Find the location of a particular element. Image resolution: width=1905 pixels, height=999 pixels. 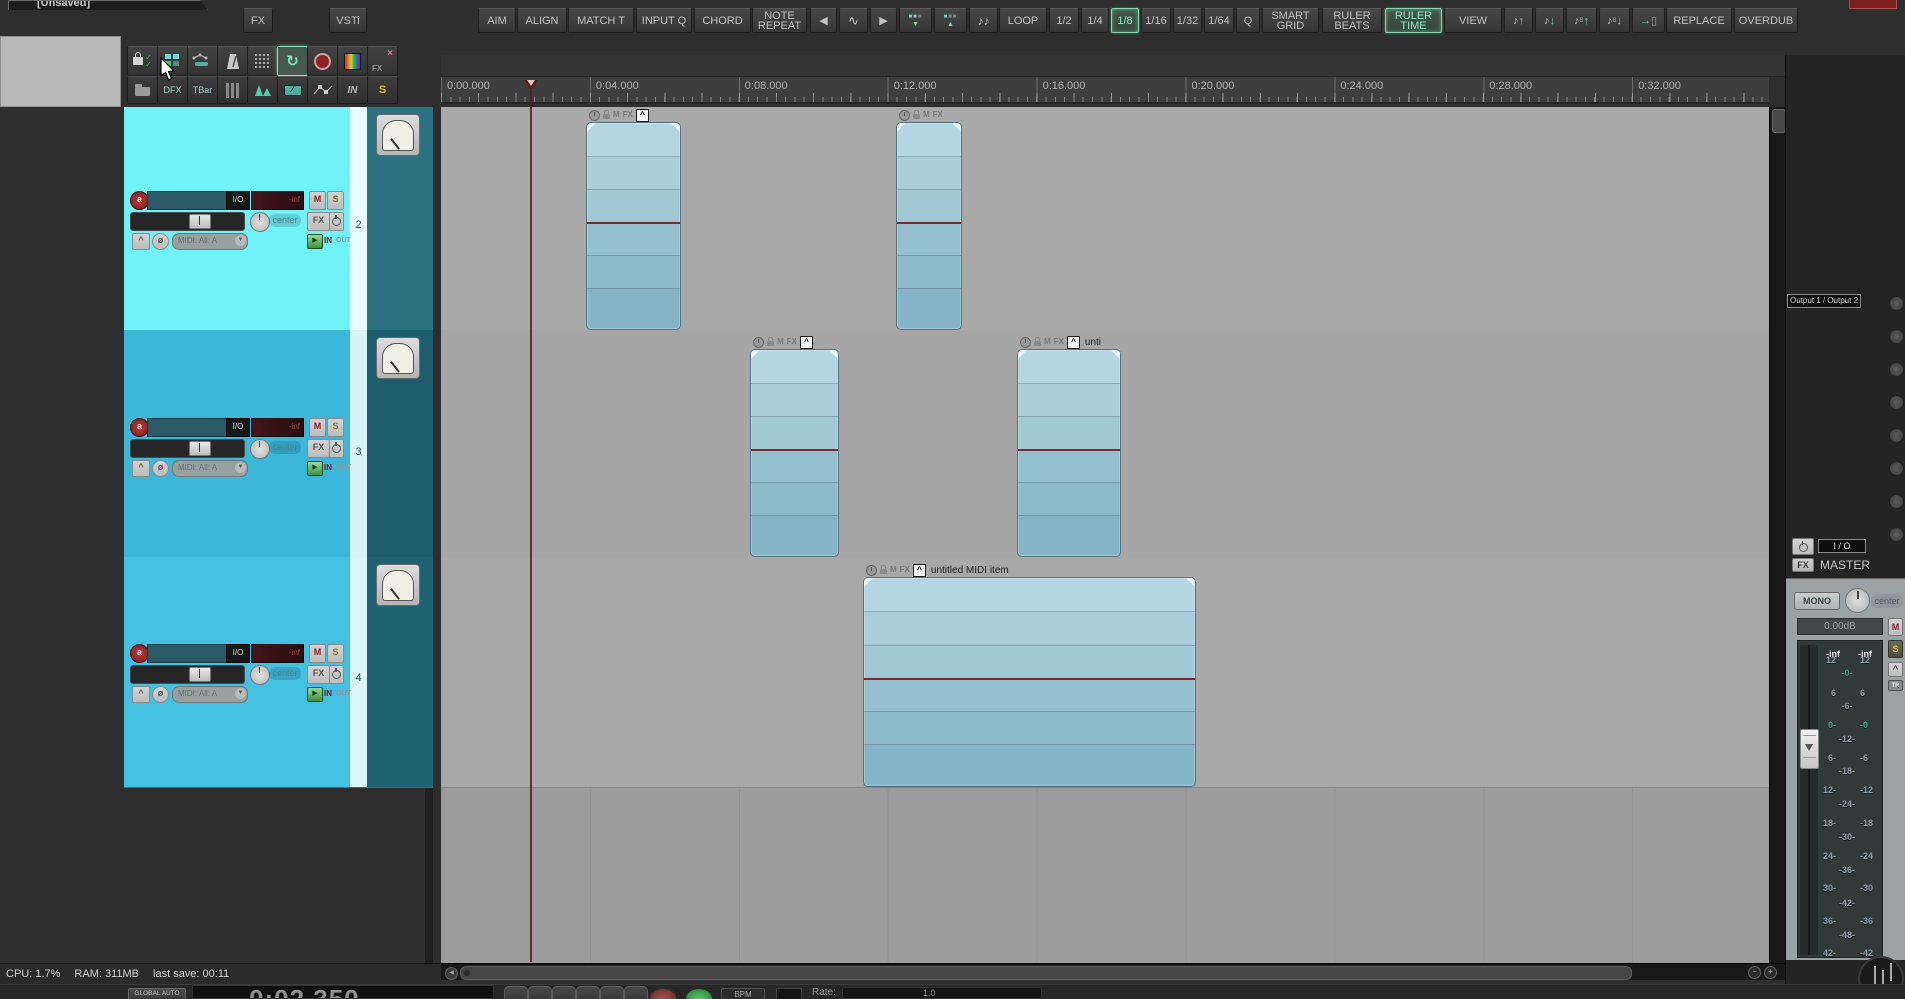

paste-item-button: → ▯ is located at coordinates (1648, 20).